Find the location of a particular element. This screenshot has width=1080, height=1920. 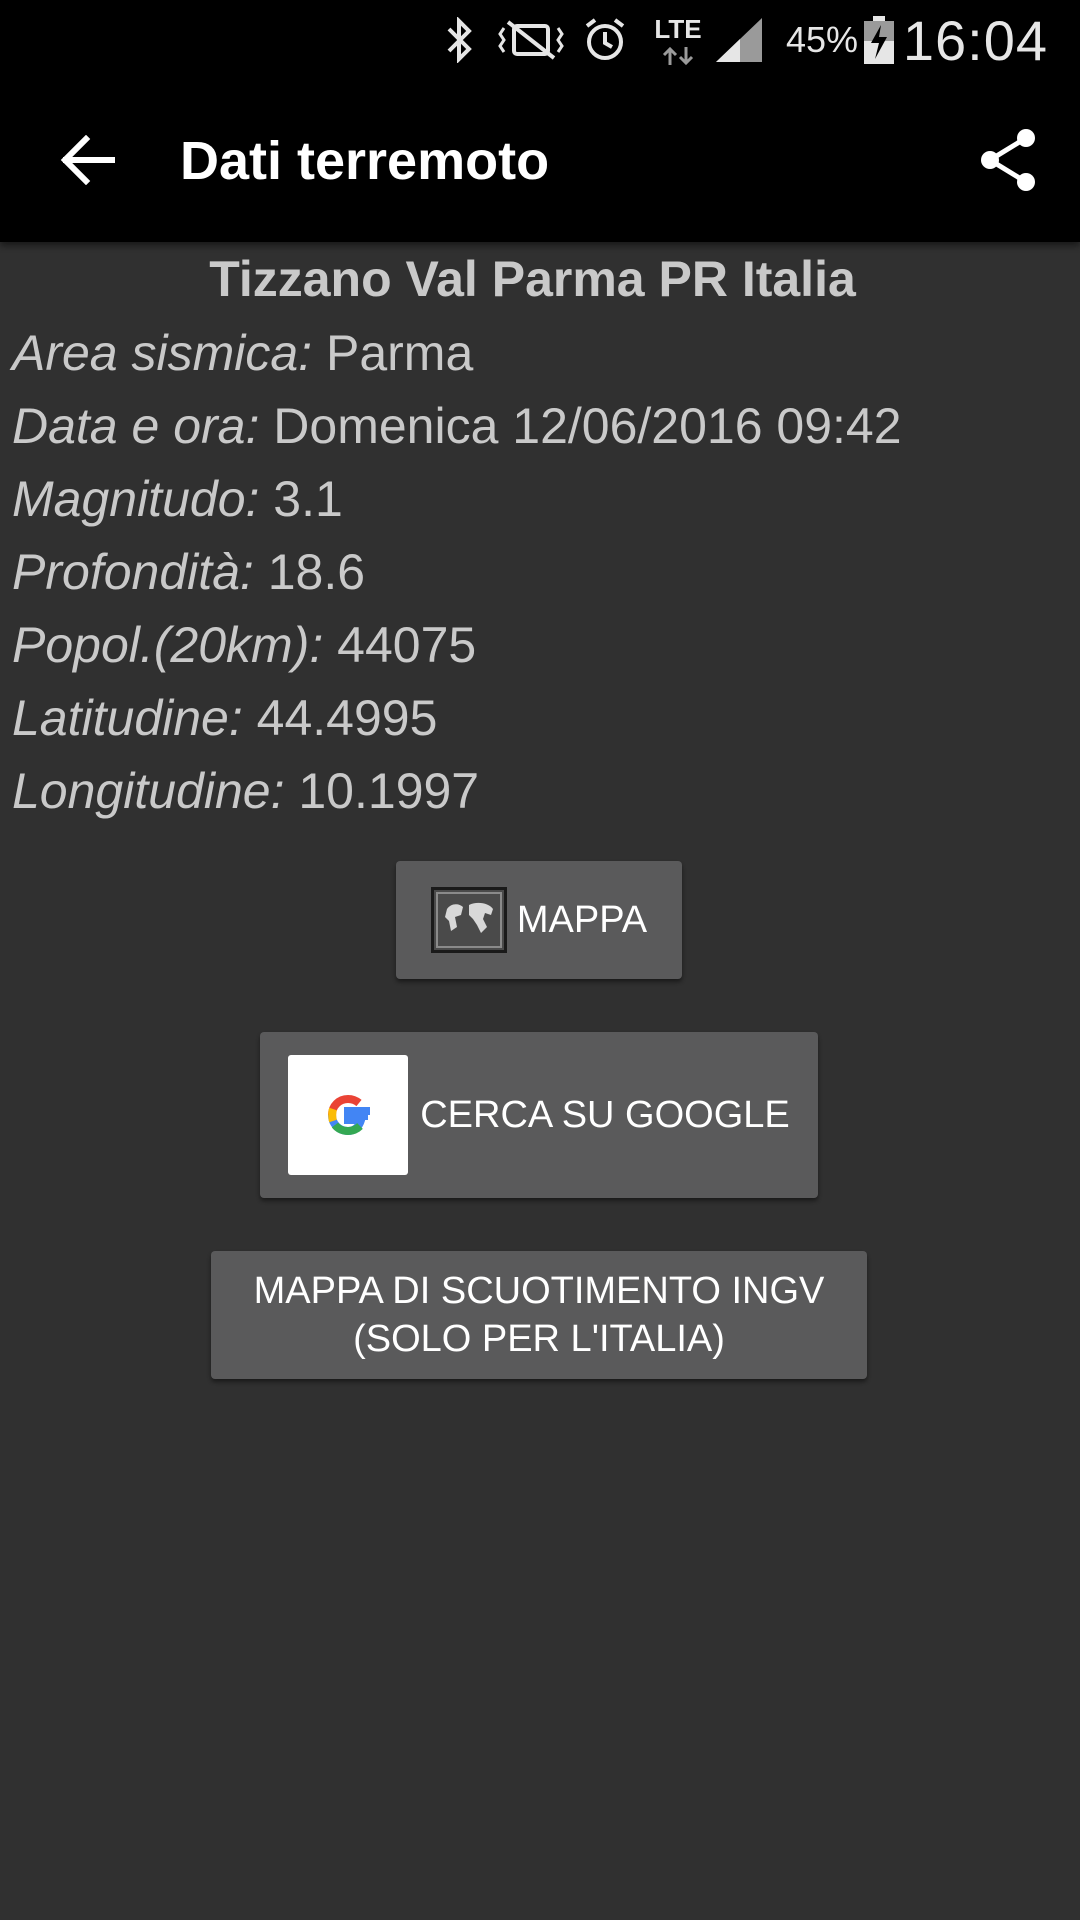

page-title: Dati terremoto is located at coordinates (365, 161).